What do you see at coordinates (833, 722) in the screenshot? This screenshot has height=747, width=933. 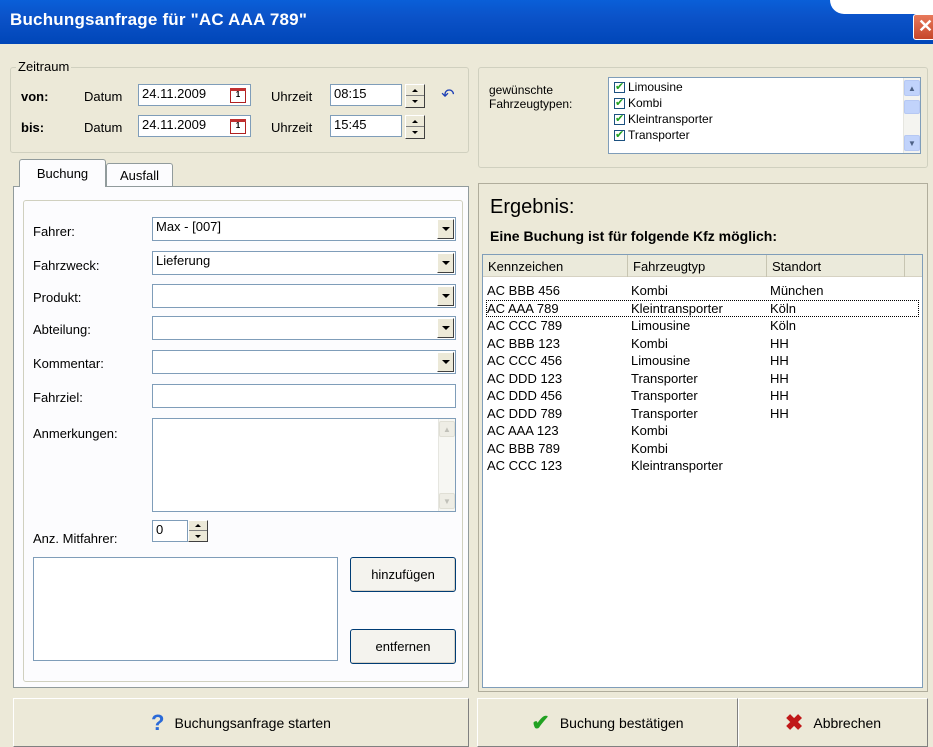 I see `abbrechen-button: ✖ Abbrechen` at bounding box center [833, 722].